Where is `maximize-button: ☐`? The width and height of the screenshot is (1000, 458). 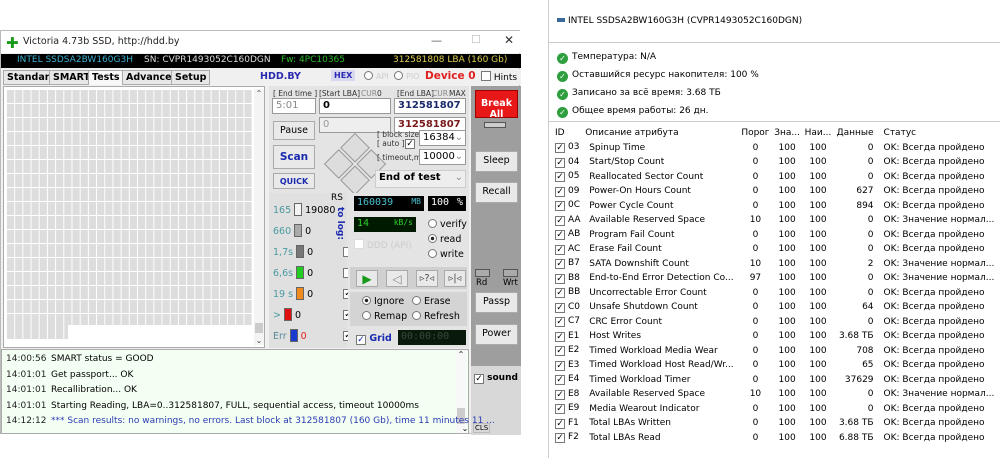
maximize-button: ☐ is located at coordinates (476, 39).